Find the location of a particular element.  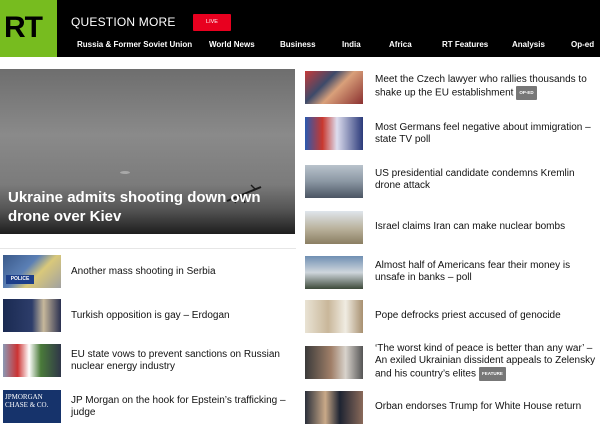

police-sign: POLICE is located at coordinates (20, 279).